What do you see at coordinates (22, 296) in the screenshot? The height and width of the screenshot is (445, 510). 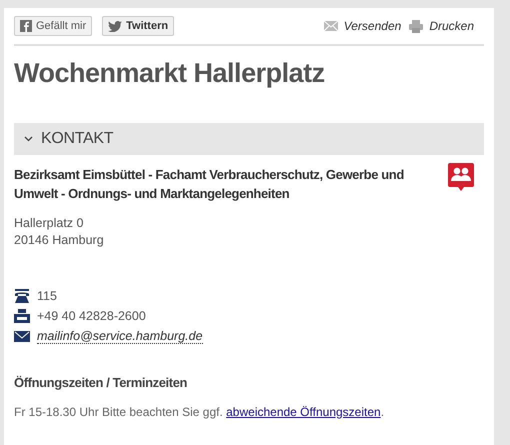 I see `telephone-icon` at bounding box center [22, 296].